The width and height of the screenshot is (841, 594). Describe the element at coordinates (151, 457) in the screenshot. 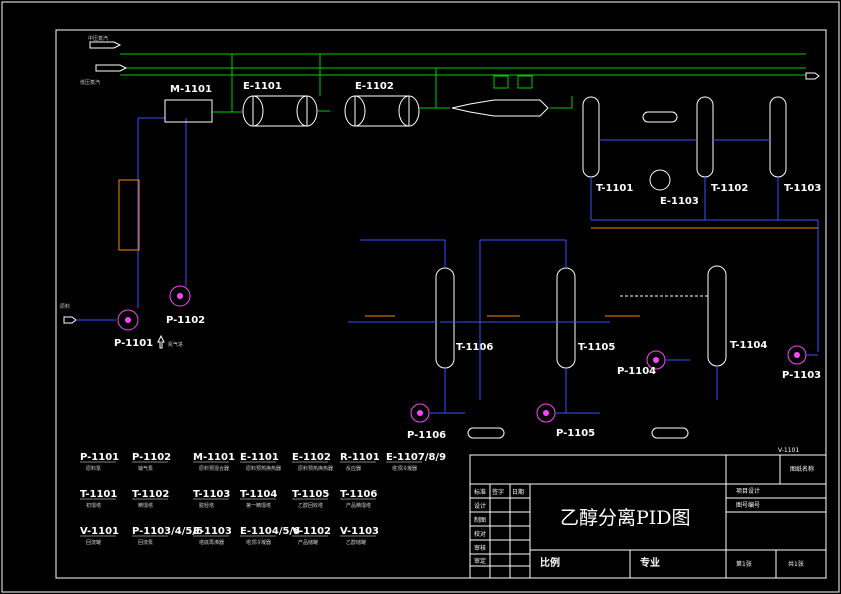

I see `legend-tag: P-1102` at that location.